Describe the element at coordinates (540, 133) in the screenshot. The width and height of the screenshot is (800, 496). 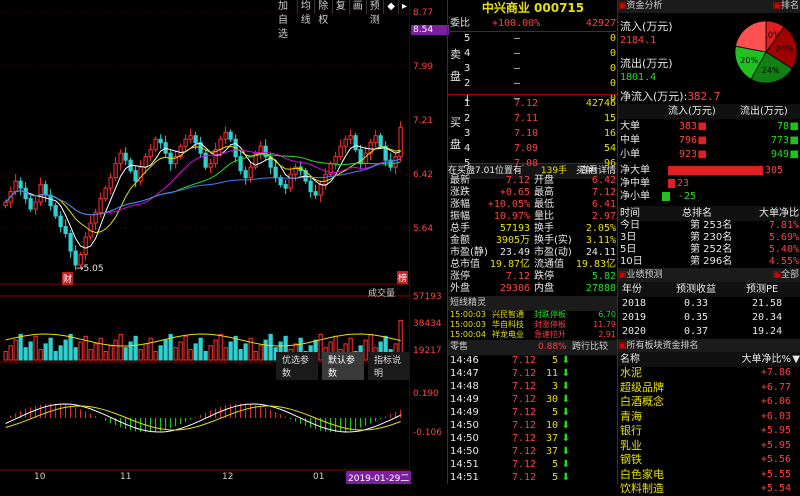
I see `bid-row: 3 7.10 16` at that location.